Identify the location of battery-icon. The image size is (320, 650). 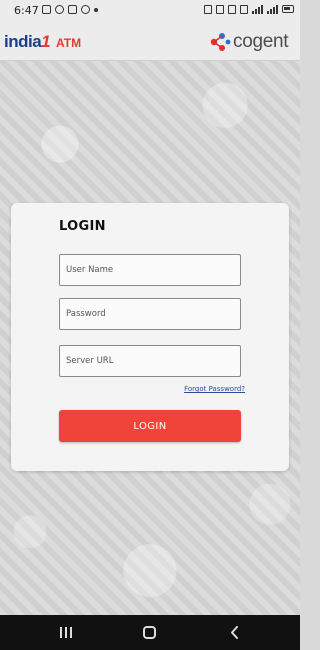
(288, 9).